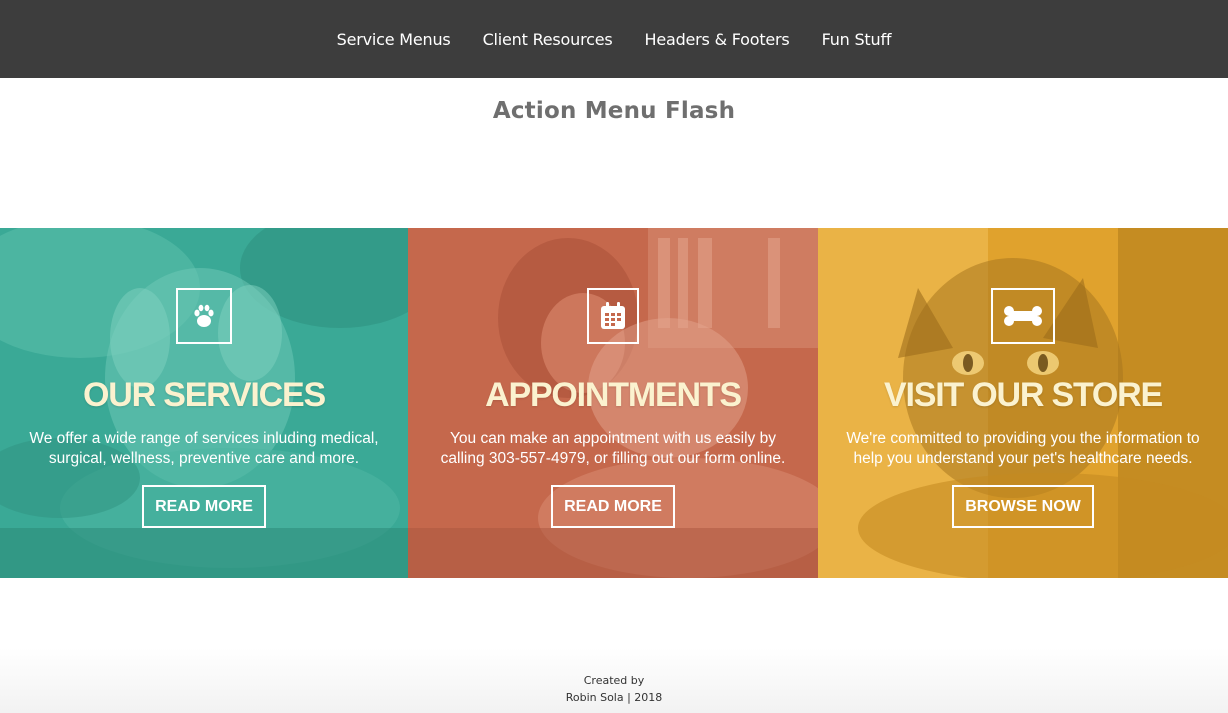  Describe the element at coordinates (1023, 316) in the screenshot. I see `bone-icon` at that location.